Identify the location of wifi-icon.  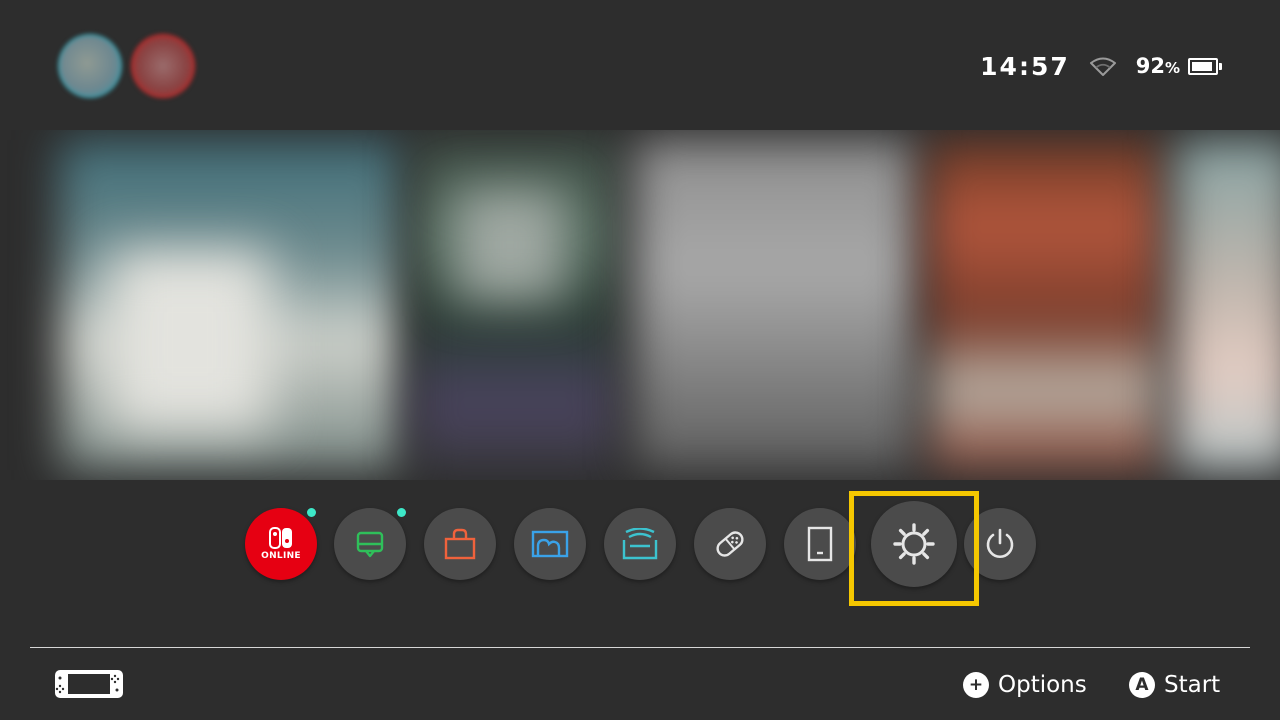
(1103, 66).